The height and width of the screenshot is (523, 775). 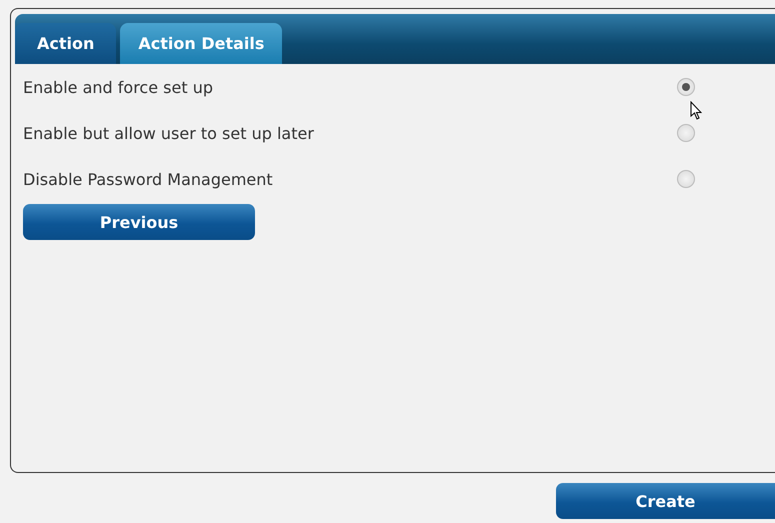 I want to click on tab: Action, so click(x=65, y=43).